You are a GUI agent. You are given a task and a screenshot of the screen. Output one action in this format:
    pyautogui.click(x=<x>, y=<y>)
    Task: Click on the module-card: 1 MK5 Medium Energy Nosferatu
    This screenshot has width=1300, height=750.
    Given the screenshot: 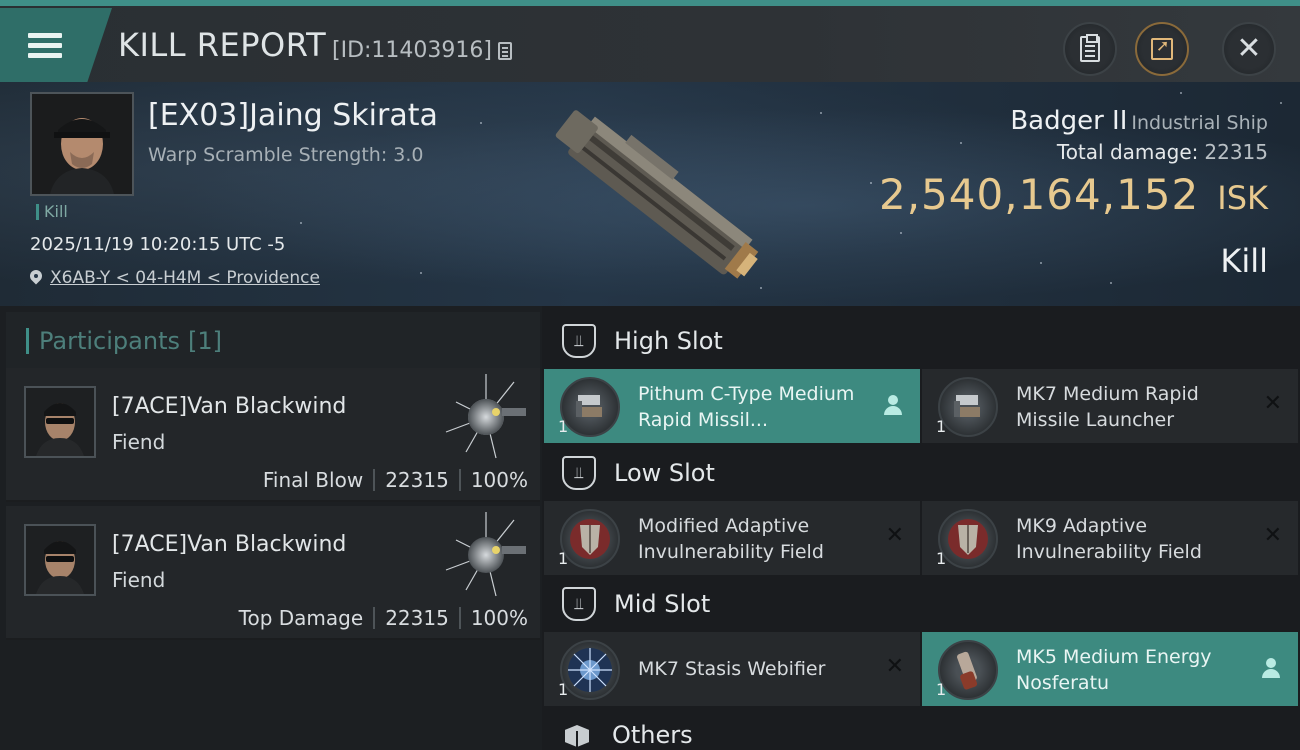 What is the action you would take?
    pyautogui.click(x=1110, y=669)
    